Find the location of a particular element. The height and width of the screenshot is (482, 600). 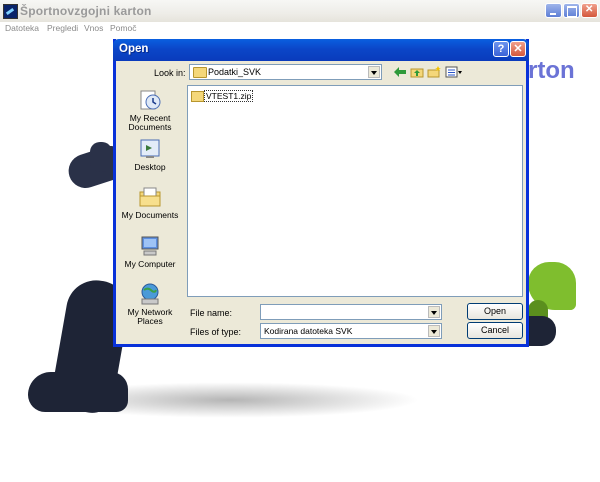

place-label: My Computer is located at coordinates (150, 264).